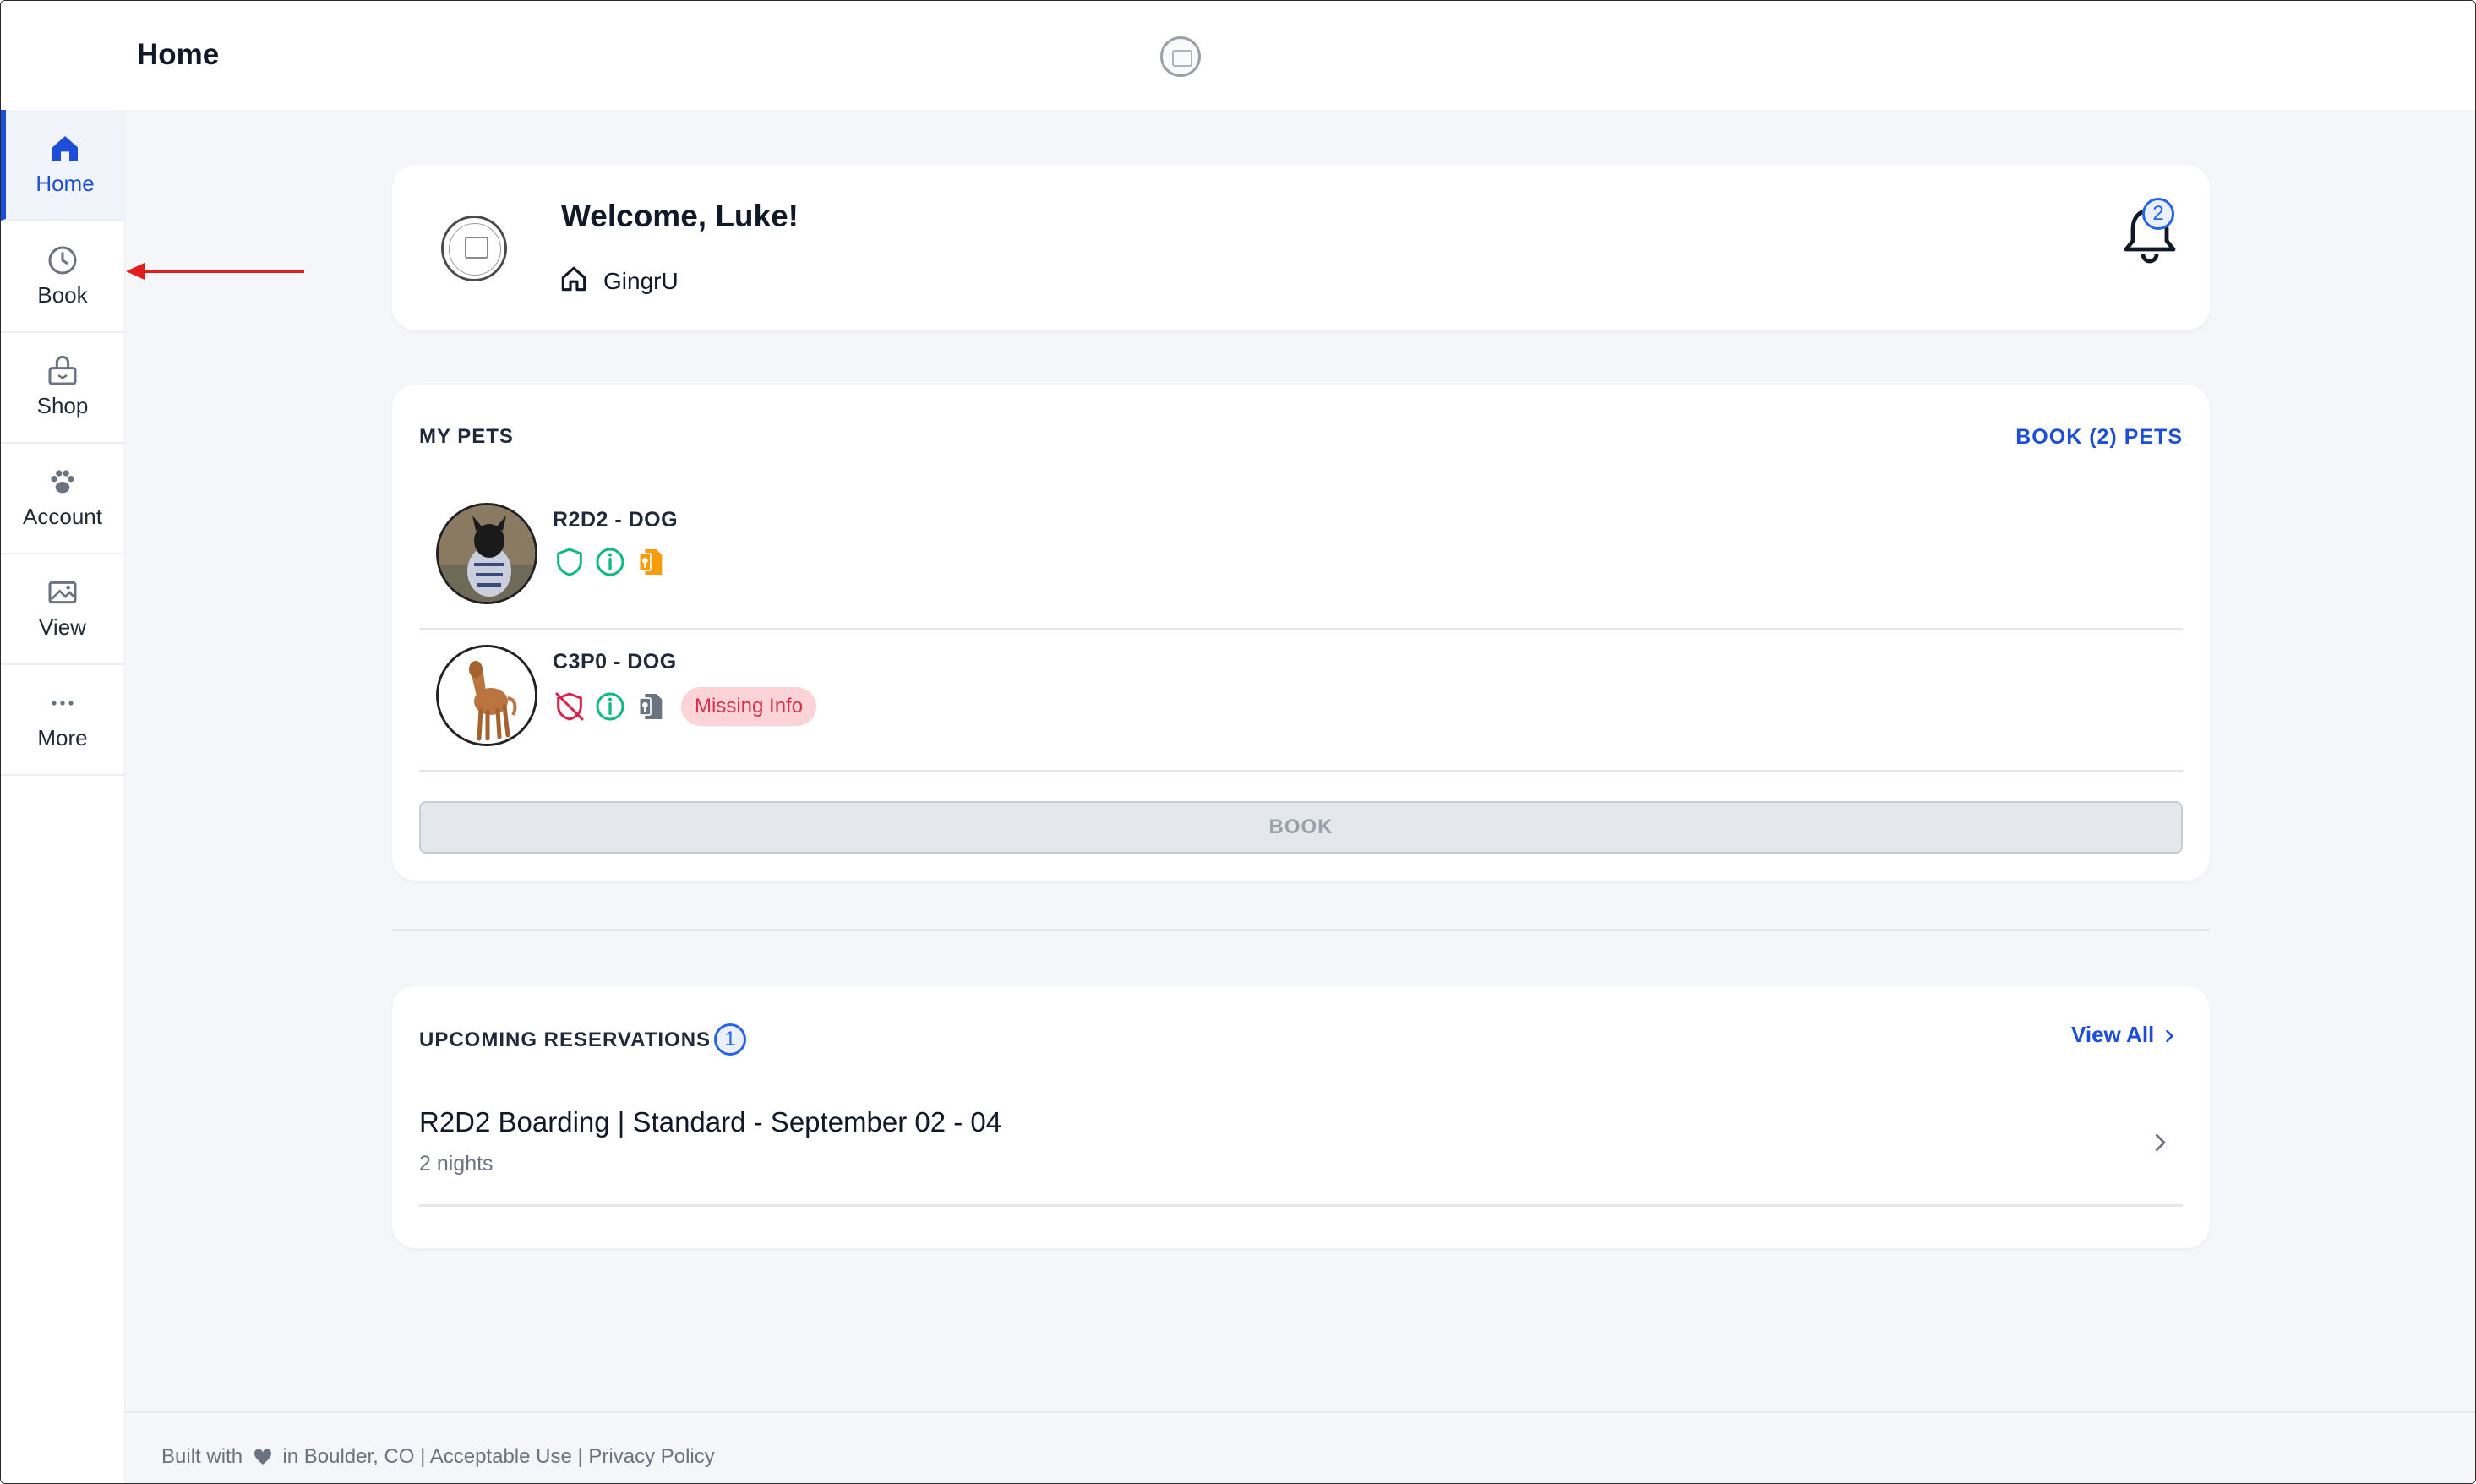 This screenshot has width=2476, height=1484. Describe the element at coordinates (474, 249) in the screenshot. I see `business-logo-large` at that location.